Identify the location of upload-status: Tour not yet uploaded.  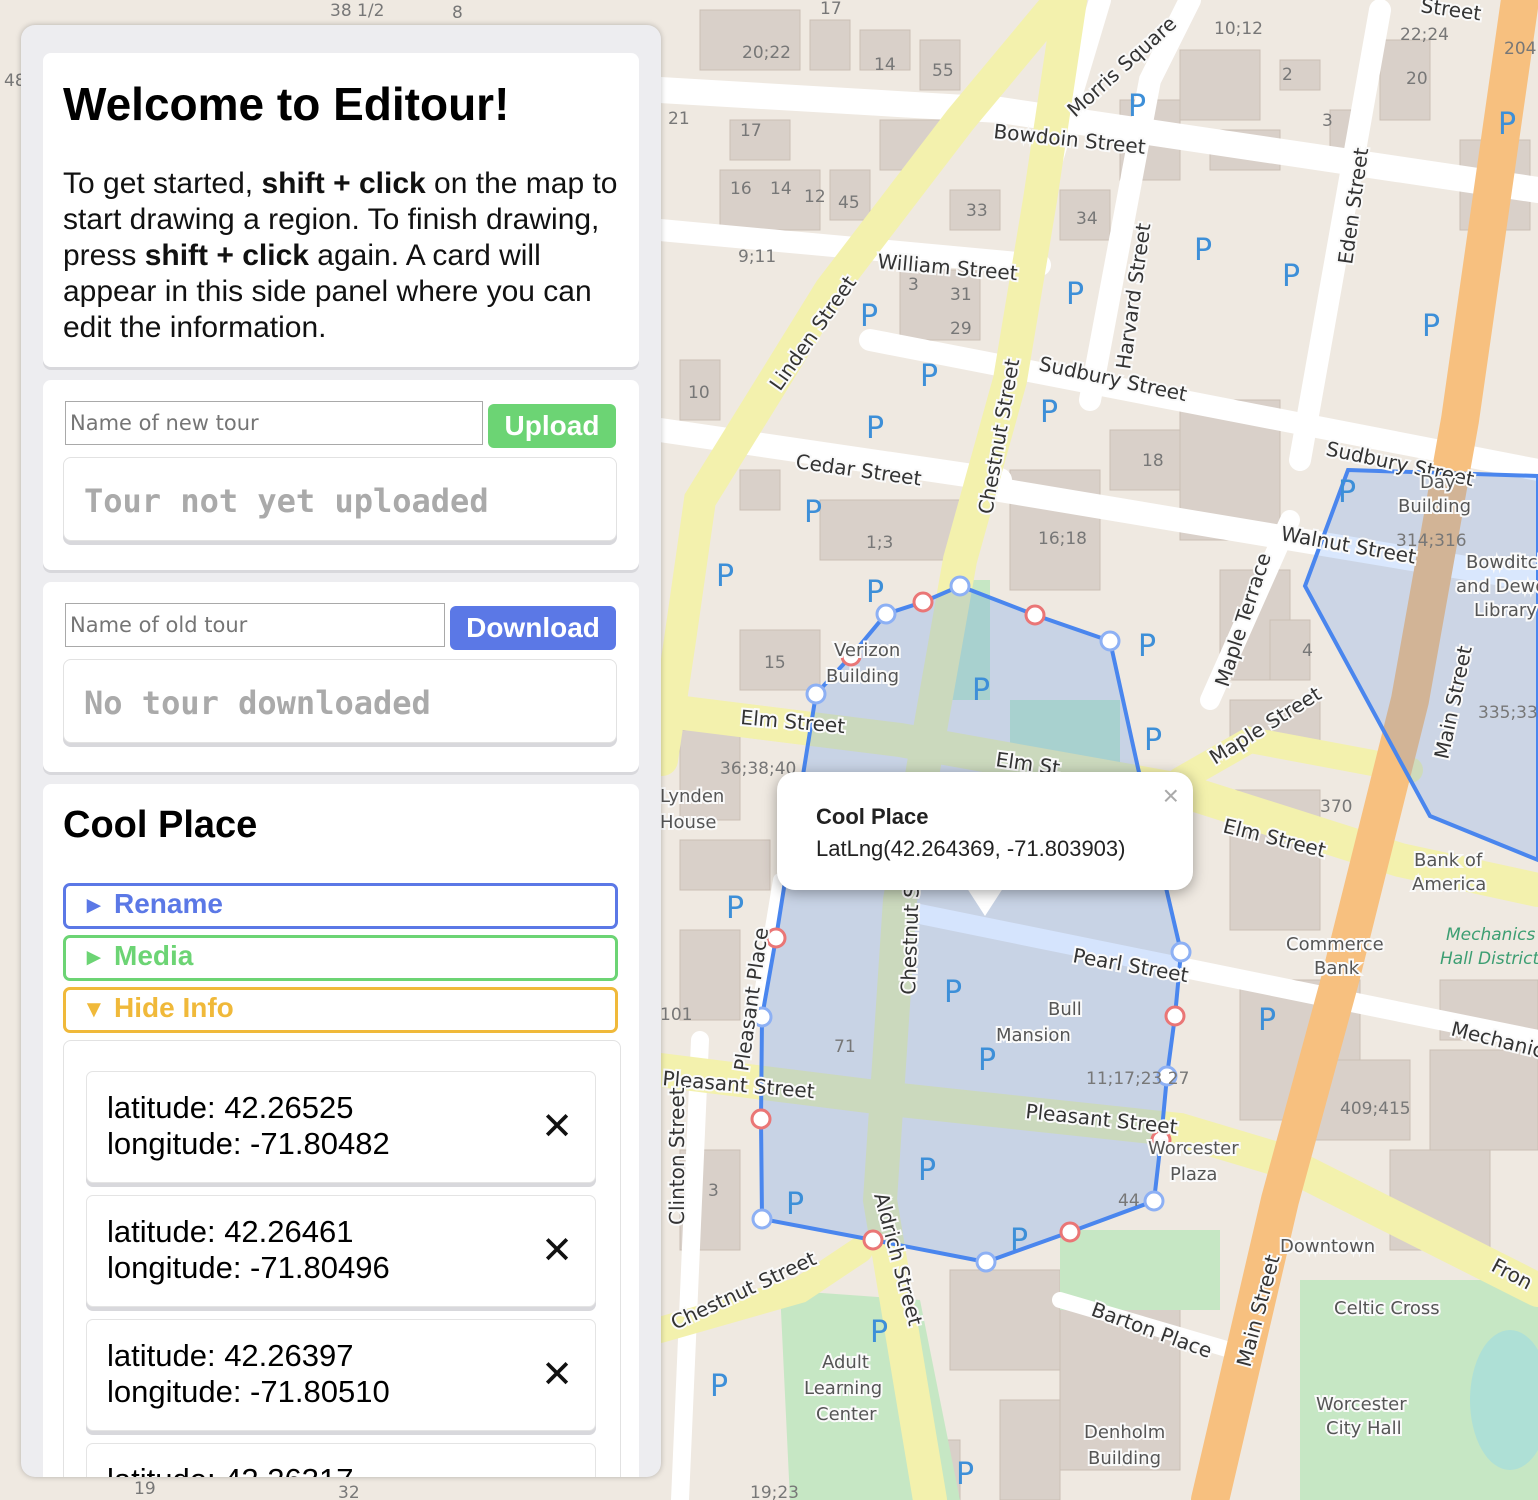
(340, 499).